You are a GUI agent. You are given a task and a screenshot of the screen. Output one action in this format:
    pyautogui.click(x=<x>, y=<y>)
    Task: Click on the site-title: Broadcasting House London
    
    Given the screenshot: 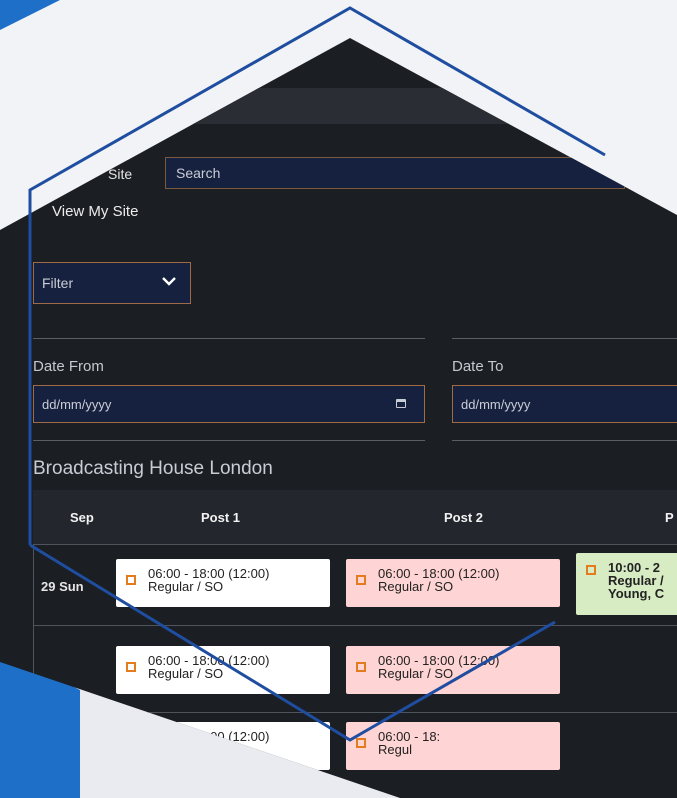 What is the action you would take?
    pyautogui.click(x=153, y=468)
    